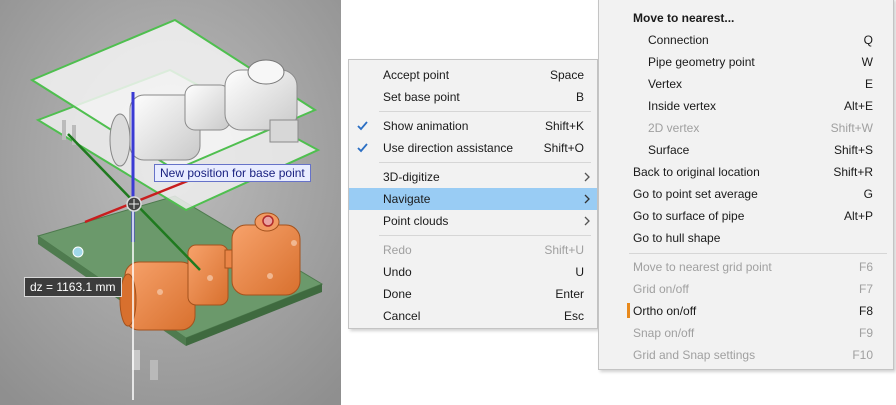  Describe the element at coordinates (701, 62) in the screenshot. I see `menu-item-label: Pipe geometry point` at that location.